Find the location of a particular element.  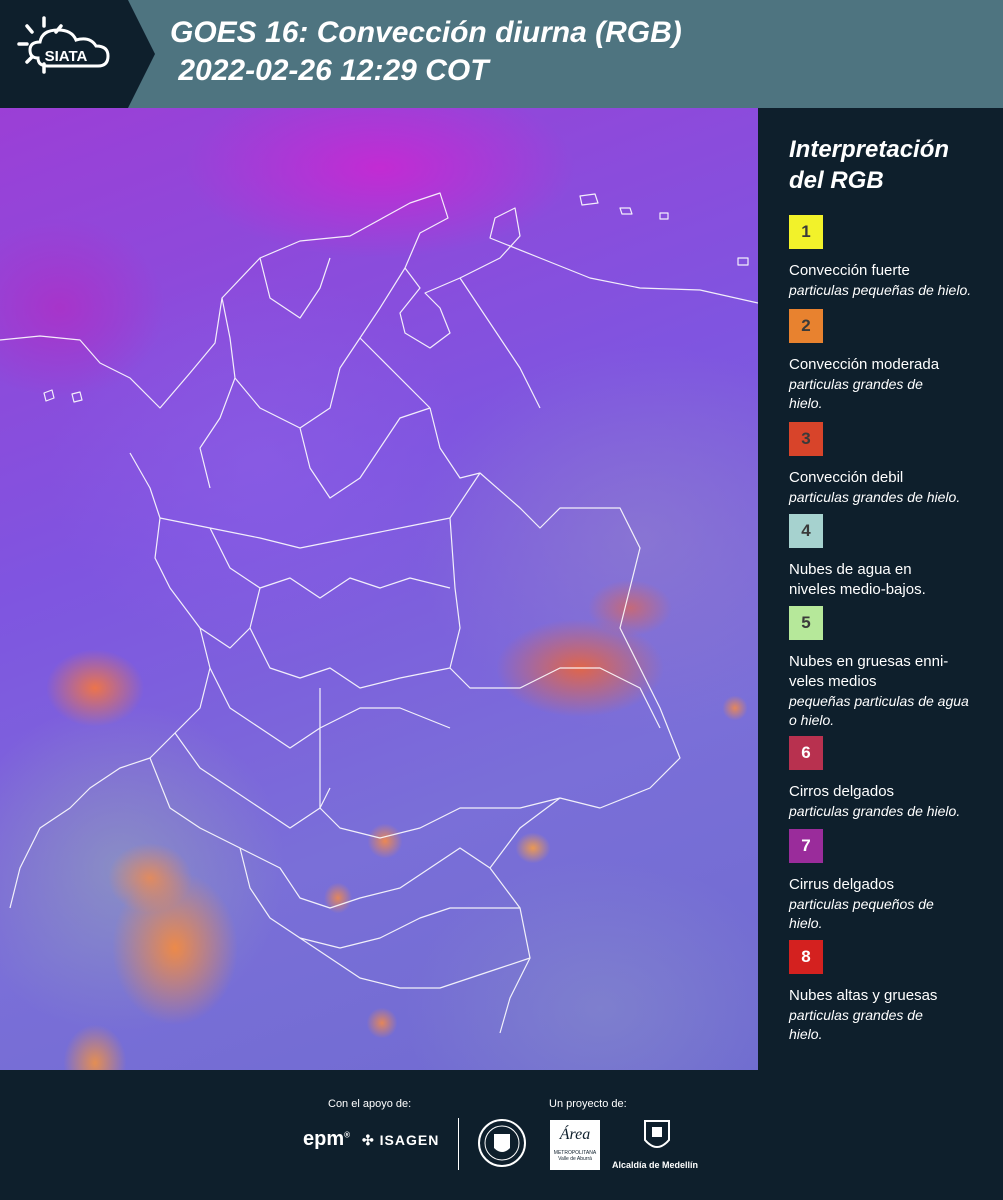

epm-logo: epm® is located at coordinates (326, 1139).